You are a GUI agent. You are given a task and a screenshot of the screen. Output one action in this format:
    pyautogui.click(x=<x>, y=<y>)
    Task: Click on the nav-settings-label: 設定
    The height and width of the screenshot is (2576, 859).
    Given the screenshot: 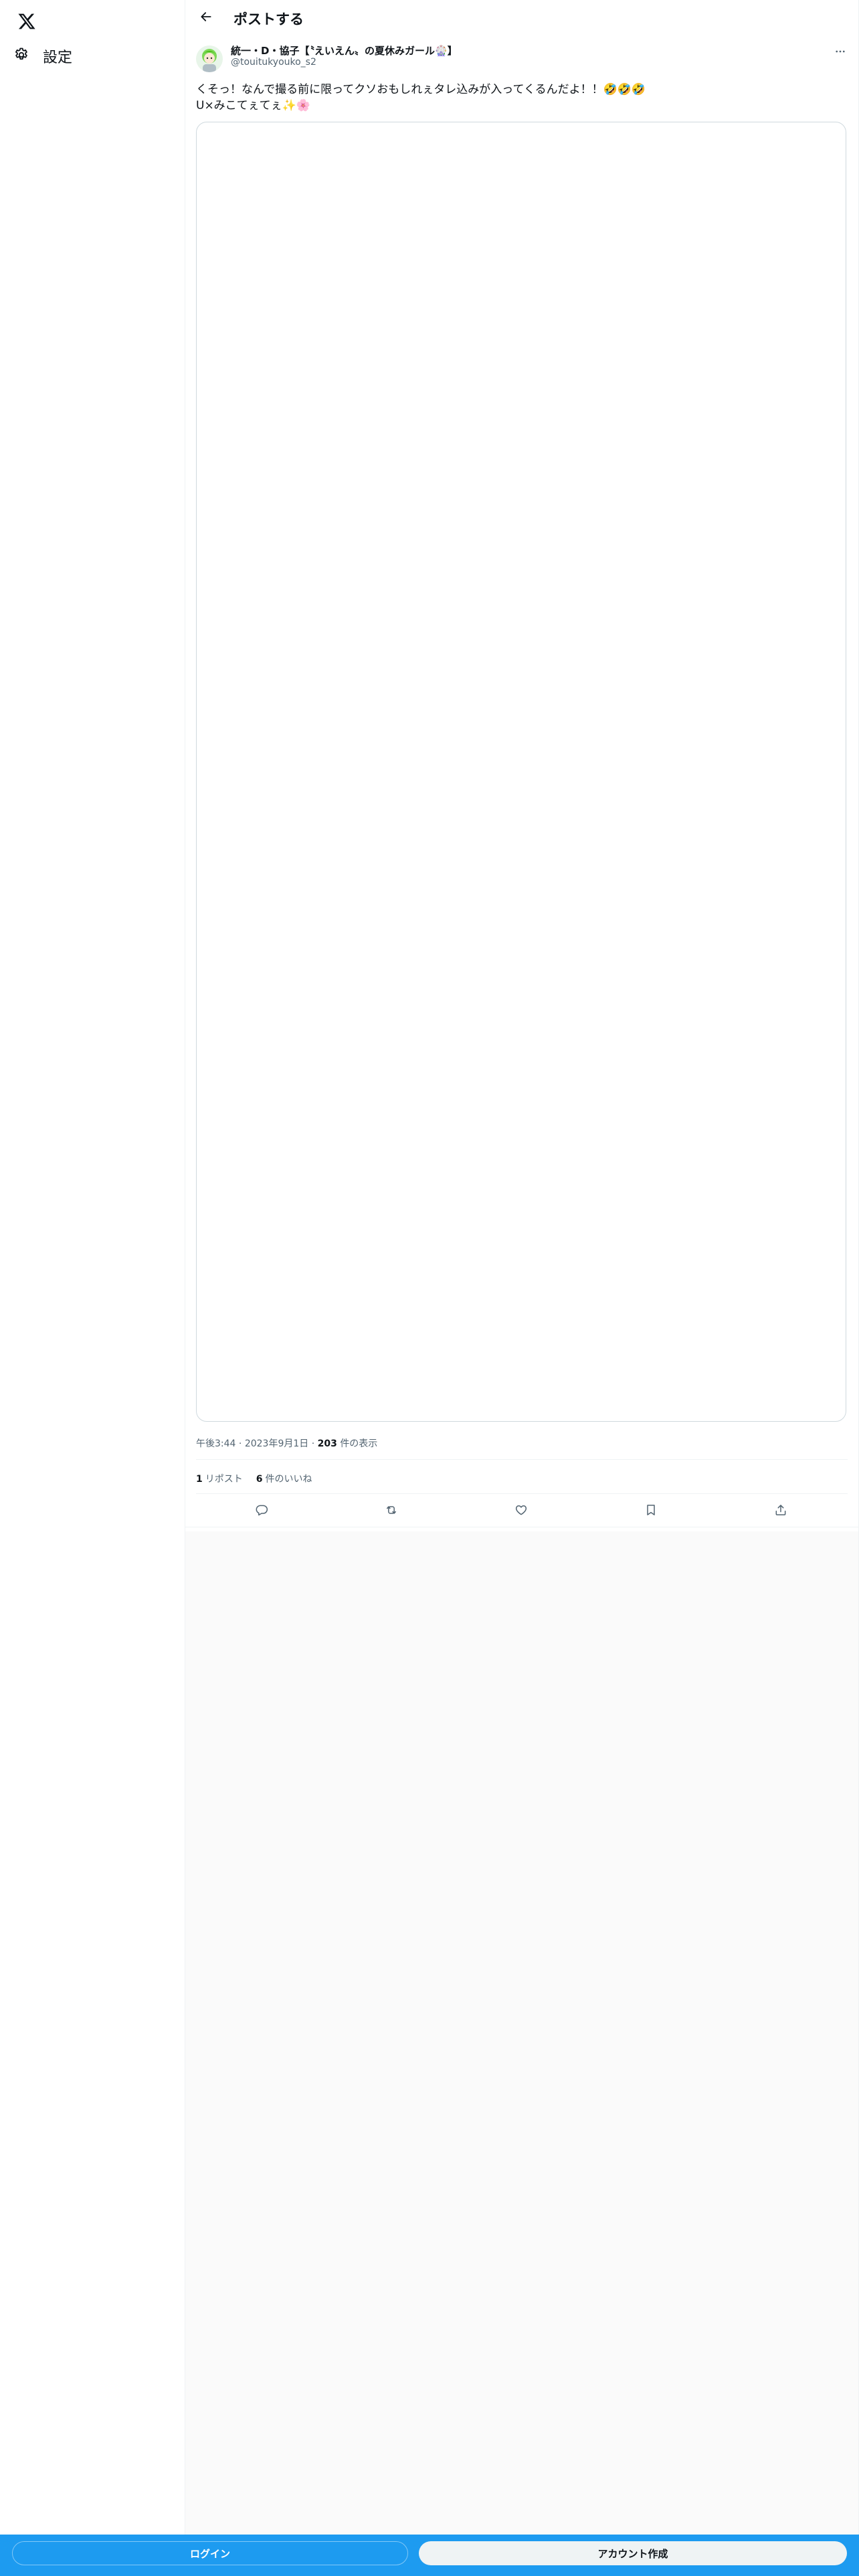 What is the action you would take?
    pyautogui.click(x=58, y=57)
    